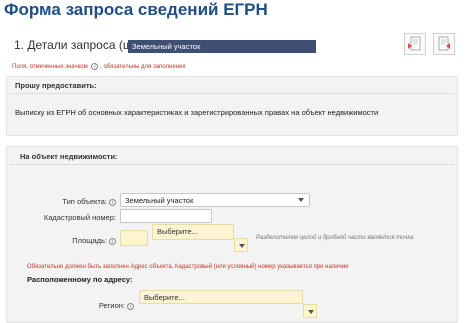 This screenshot has width=474, height=323. I want to click on tooltip: Земельный участок, so click(222, 46).